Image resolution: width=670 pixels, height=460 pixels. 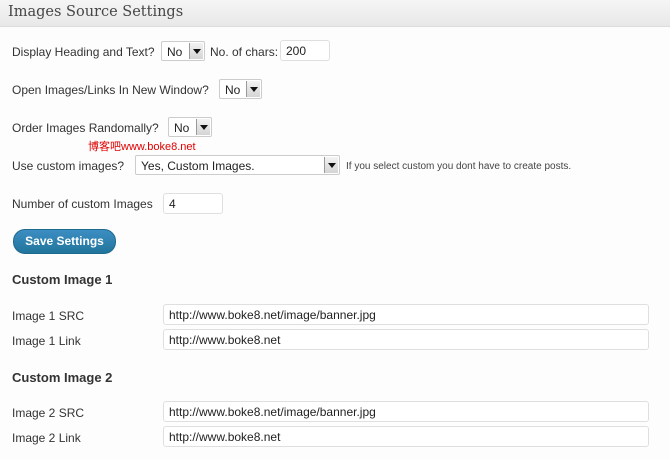 What do you see at coordinates (335, 13) in the screenshot?
I see `page-header: Images Source Settings` at bounding box center [335, 13].